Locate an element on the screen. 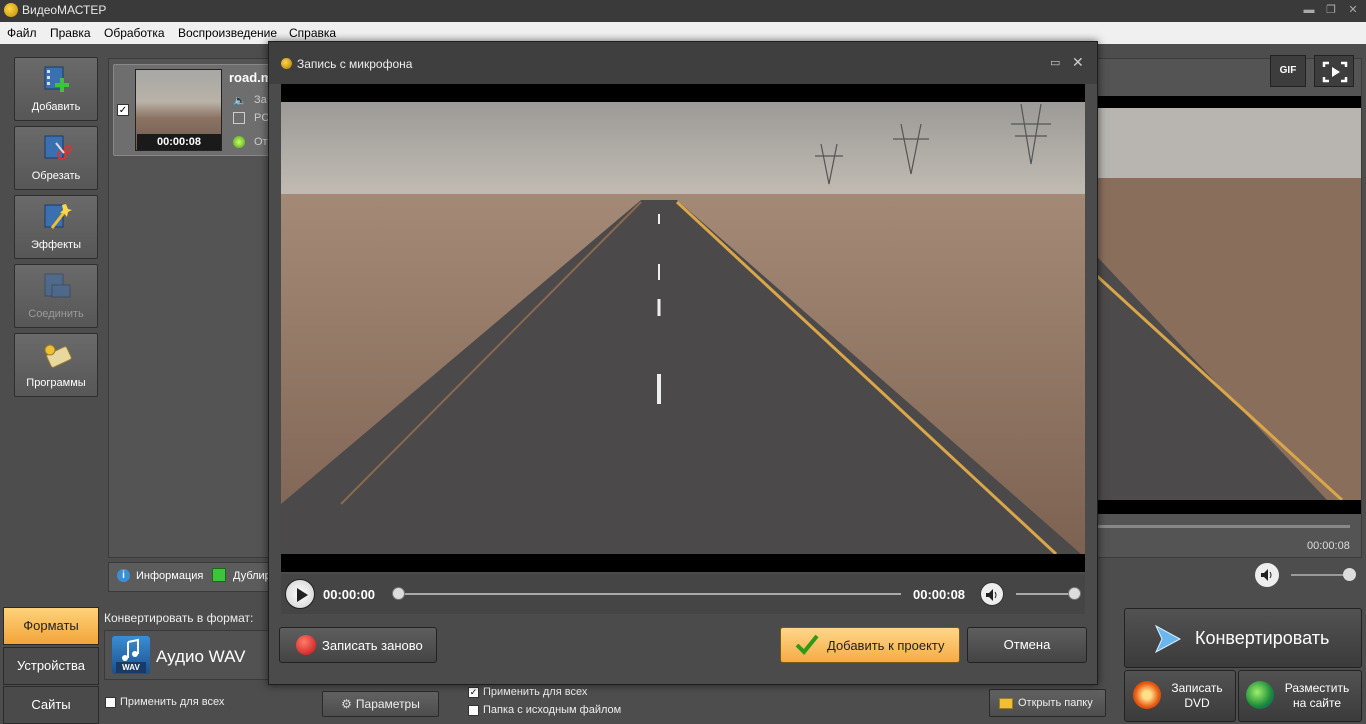  preview-seek-track is located at coordinates (1223, 526).